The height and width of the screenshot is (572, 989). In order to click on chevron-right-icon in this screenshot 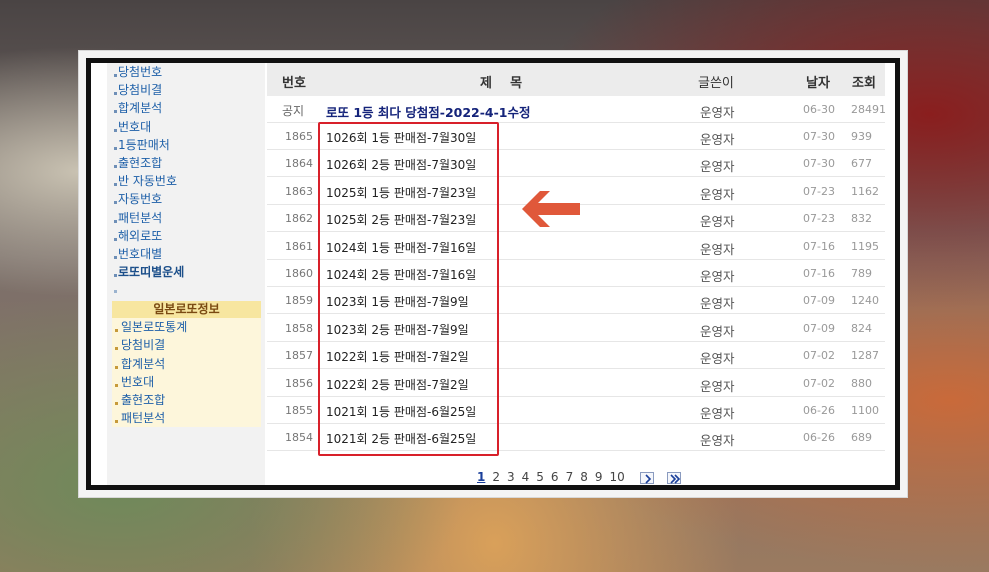, I will do `click(646, 477)`.